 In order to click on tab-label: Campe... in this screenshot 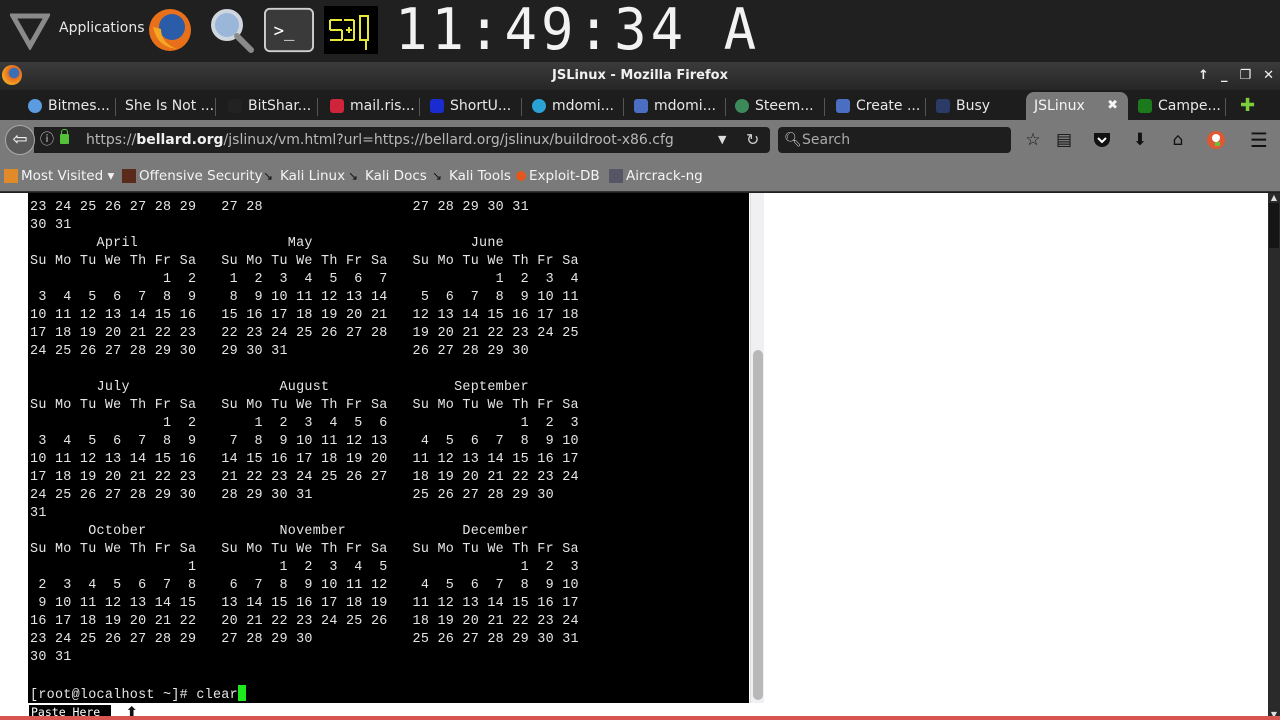, I will do `click(1189, 106)`.